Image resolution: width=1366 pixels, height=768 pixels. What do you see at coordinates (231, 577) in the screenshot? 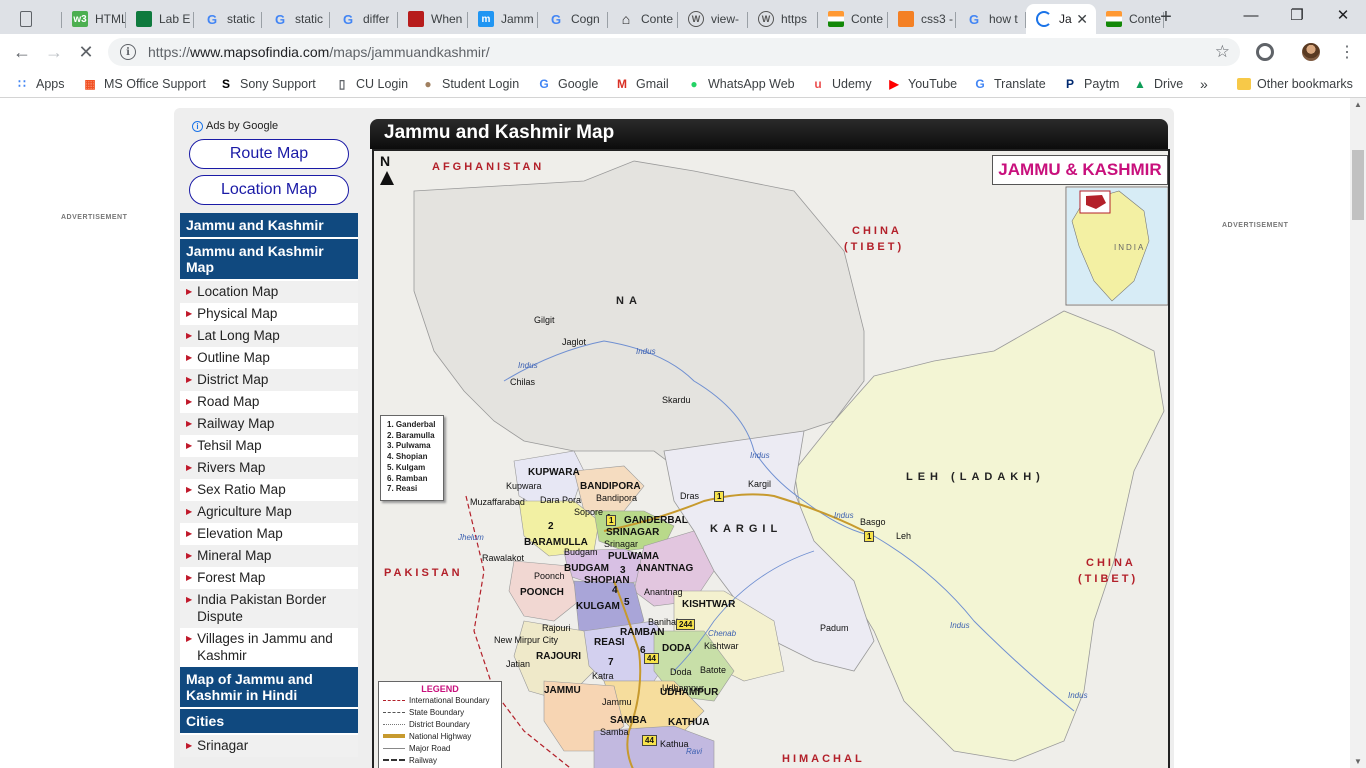
I see `sidebar-link-label: Forest Map` at bounding box center [231, 577].